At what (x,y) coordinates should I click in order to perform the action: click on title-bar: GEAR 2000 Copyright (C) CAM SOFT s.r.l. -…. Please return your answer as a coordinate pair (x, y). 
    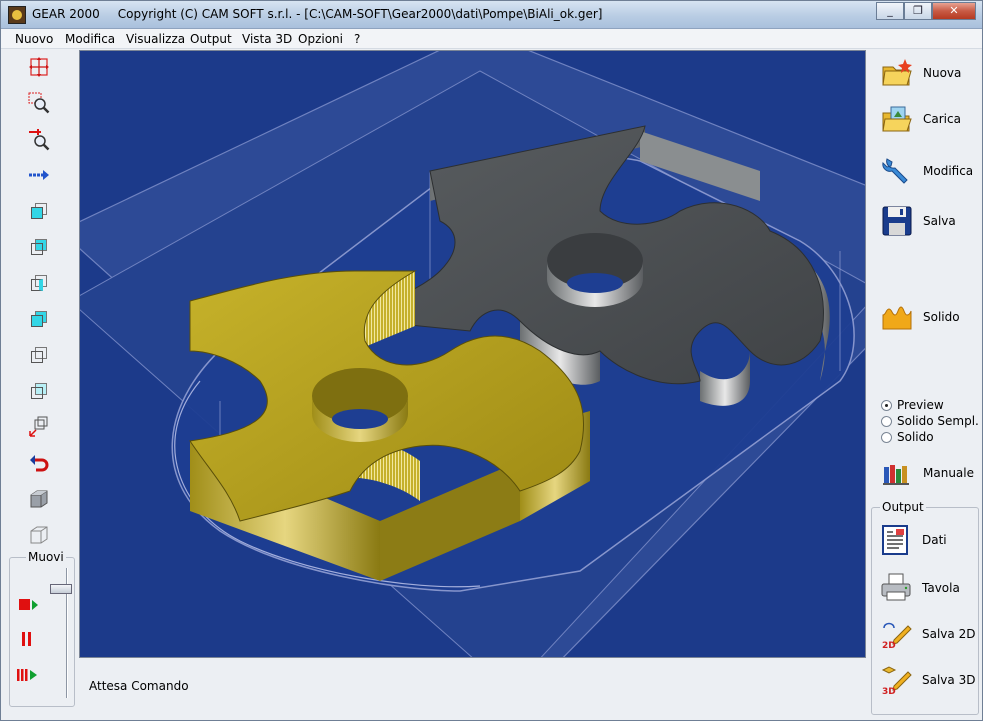
    Looking at the image, I should click on (491, 15).